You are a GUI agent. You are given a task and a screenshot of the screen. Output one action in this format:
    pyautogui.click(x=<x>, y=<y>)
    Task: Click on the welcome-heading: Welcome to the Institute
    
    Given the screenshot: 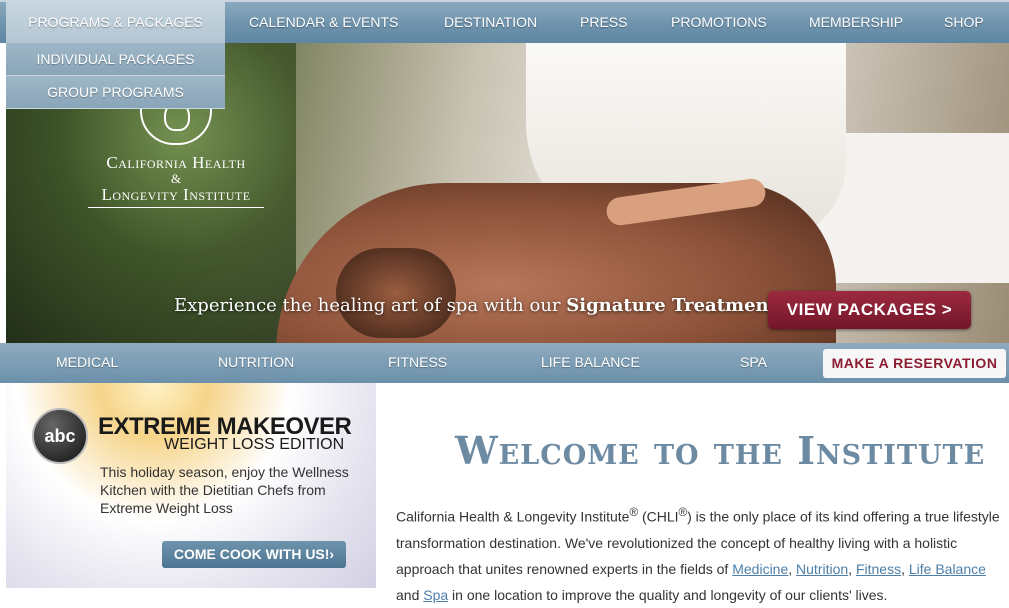 What is the action you would take?
    pyautogui.click(x=720, y=450)
    